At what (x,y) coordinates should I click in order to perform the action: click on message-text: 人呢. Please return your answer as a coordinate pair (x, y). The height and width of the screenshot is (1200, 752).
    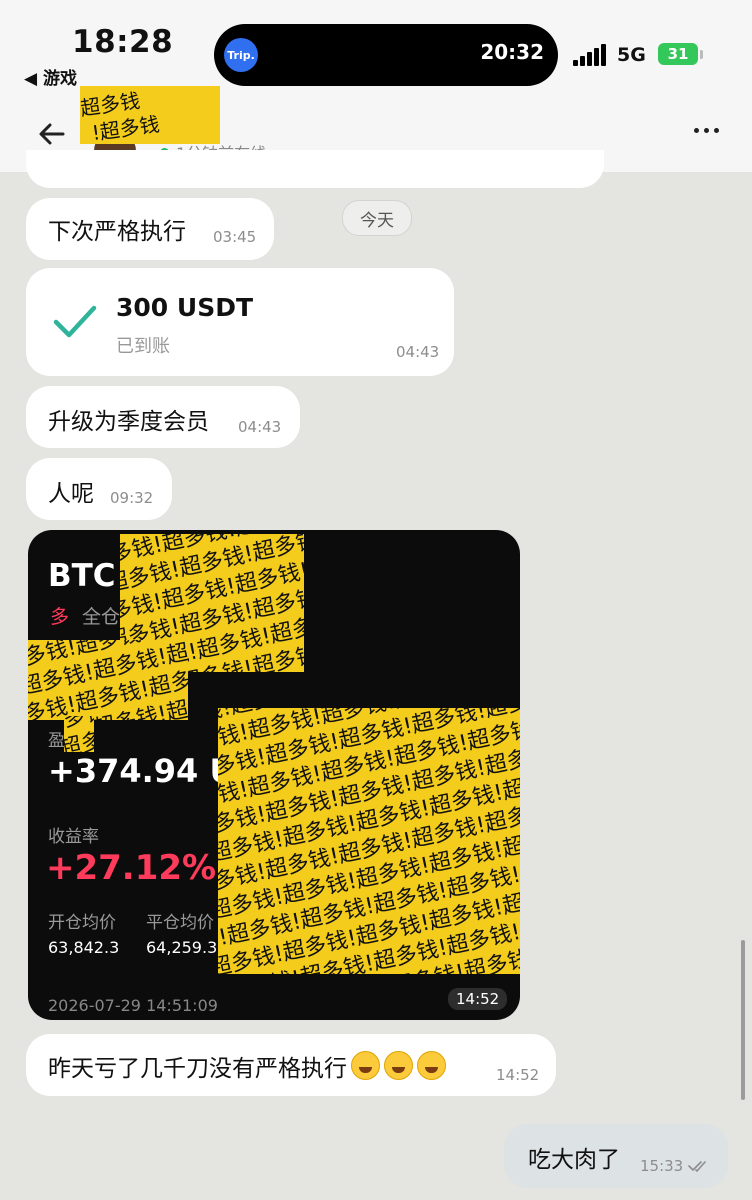
    Looking at the image, I should click on (71, 494).